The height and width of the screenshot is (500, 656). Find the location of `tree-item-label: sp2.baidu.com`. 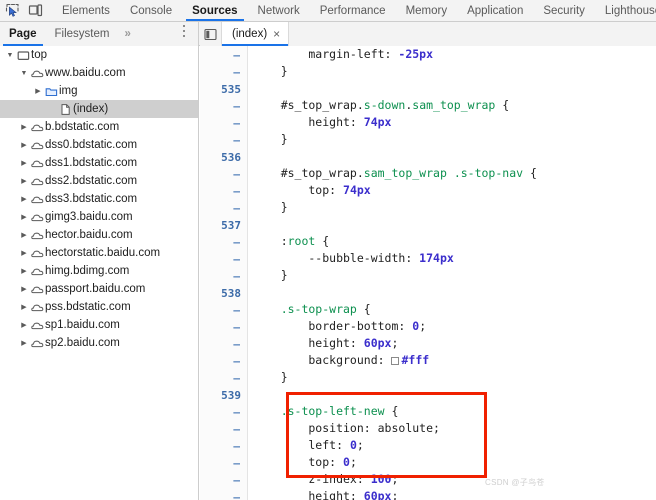

tree-item-label: sp2.baidu.com is located at coordinates (82, 343).